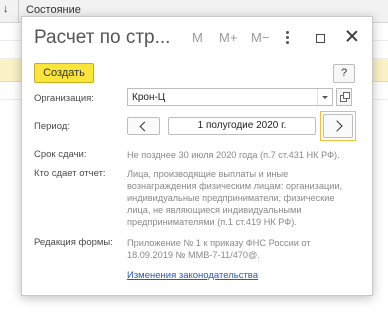  What do you see at coordinates (60, 154) in the screenshot?
I see `due-date-label: Срок сдачи:` at bounding box center [60, 154].